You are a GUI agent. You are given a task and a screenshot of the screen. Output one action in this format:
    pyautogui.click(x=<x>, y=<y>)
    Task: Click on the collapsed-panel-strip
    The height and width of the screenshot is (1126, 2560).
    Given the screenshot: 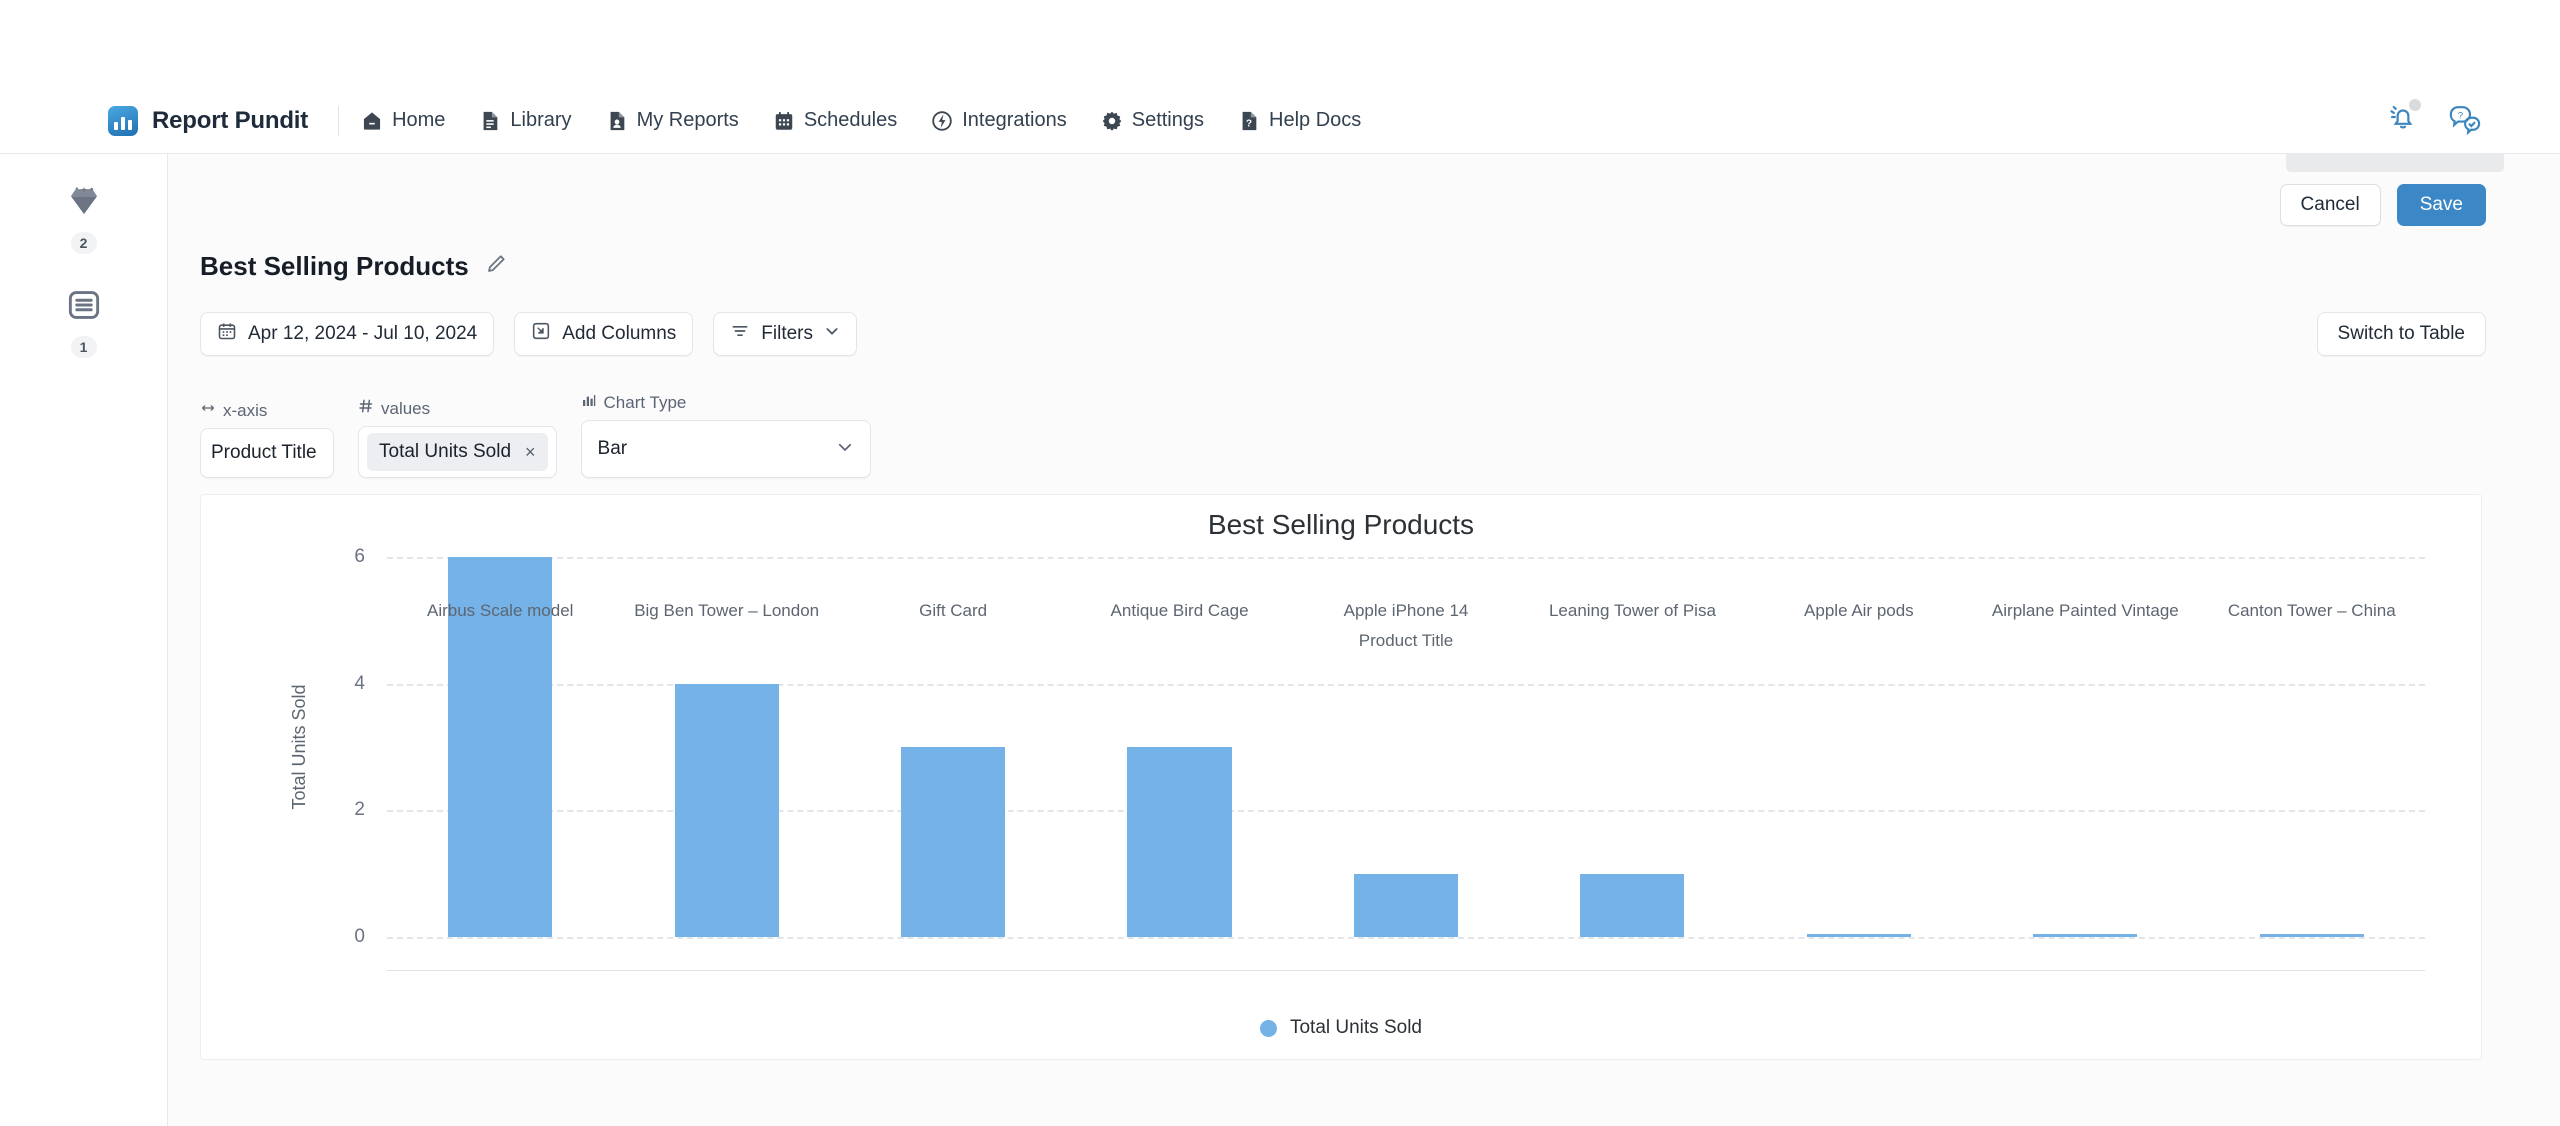 What is the action you would take?
    pyautogui.click(x=2395, y=163)
    